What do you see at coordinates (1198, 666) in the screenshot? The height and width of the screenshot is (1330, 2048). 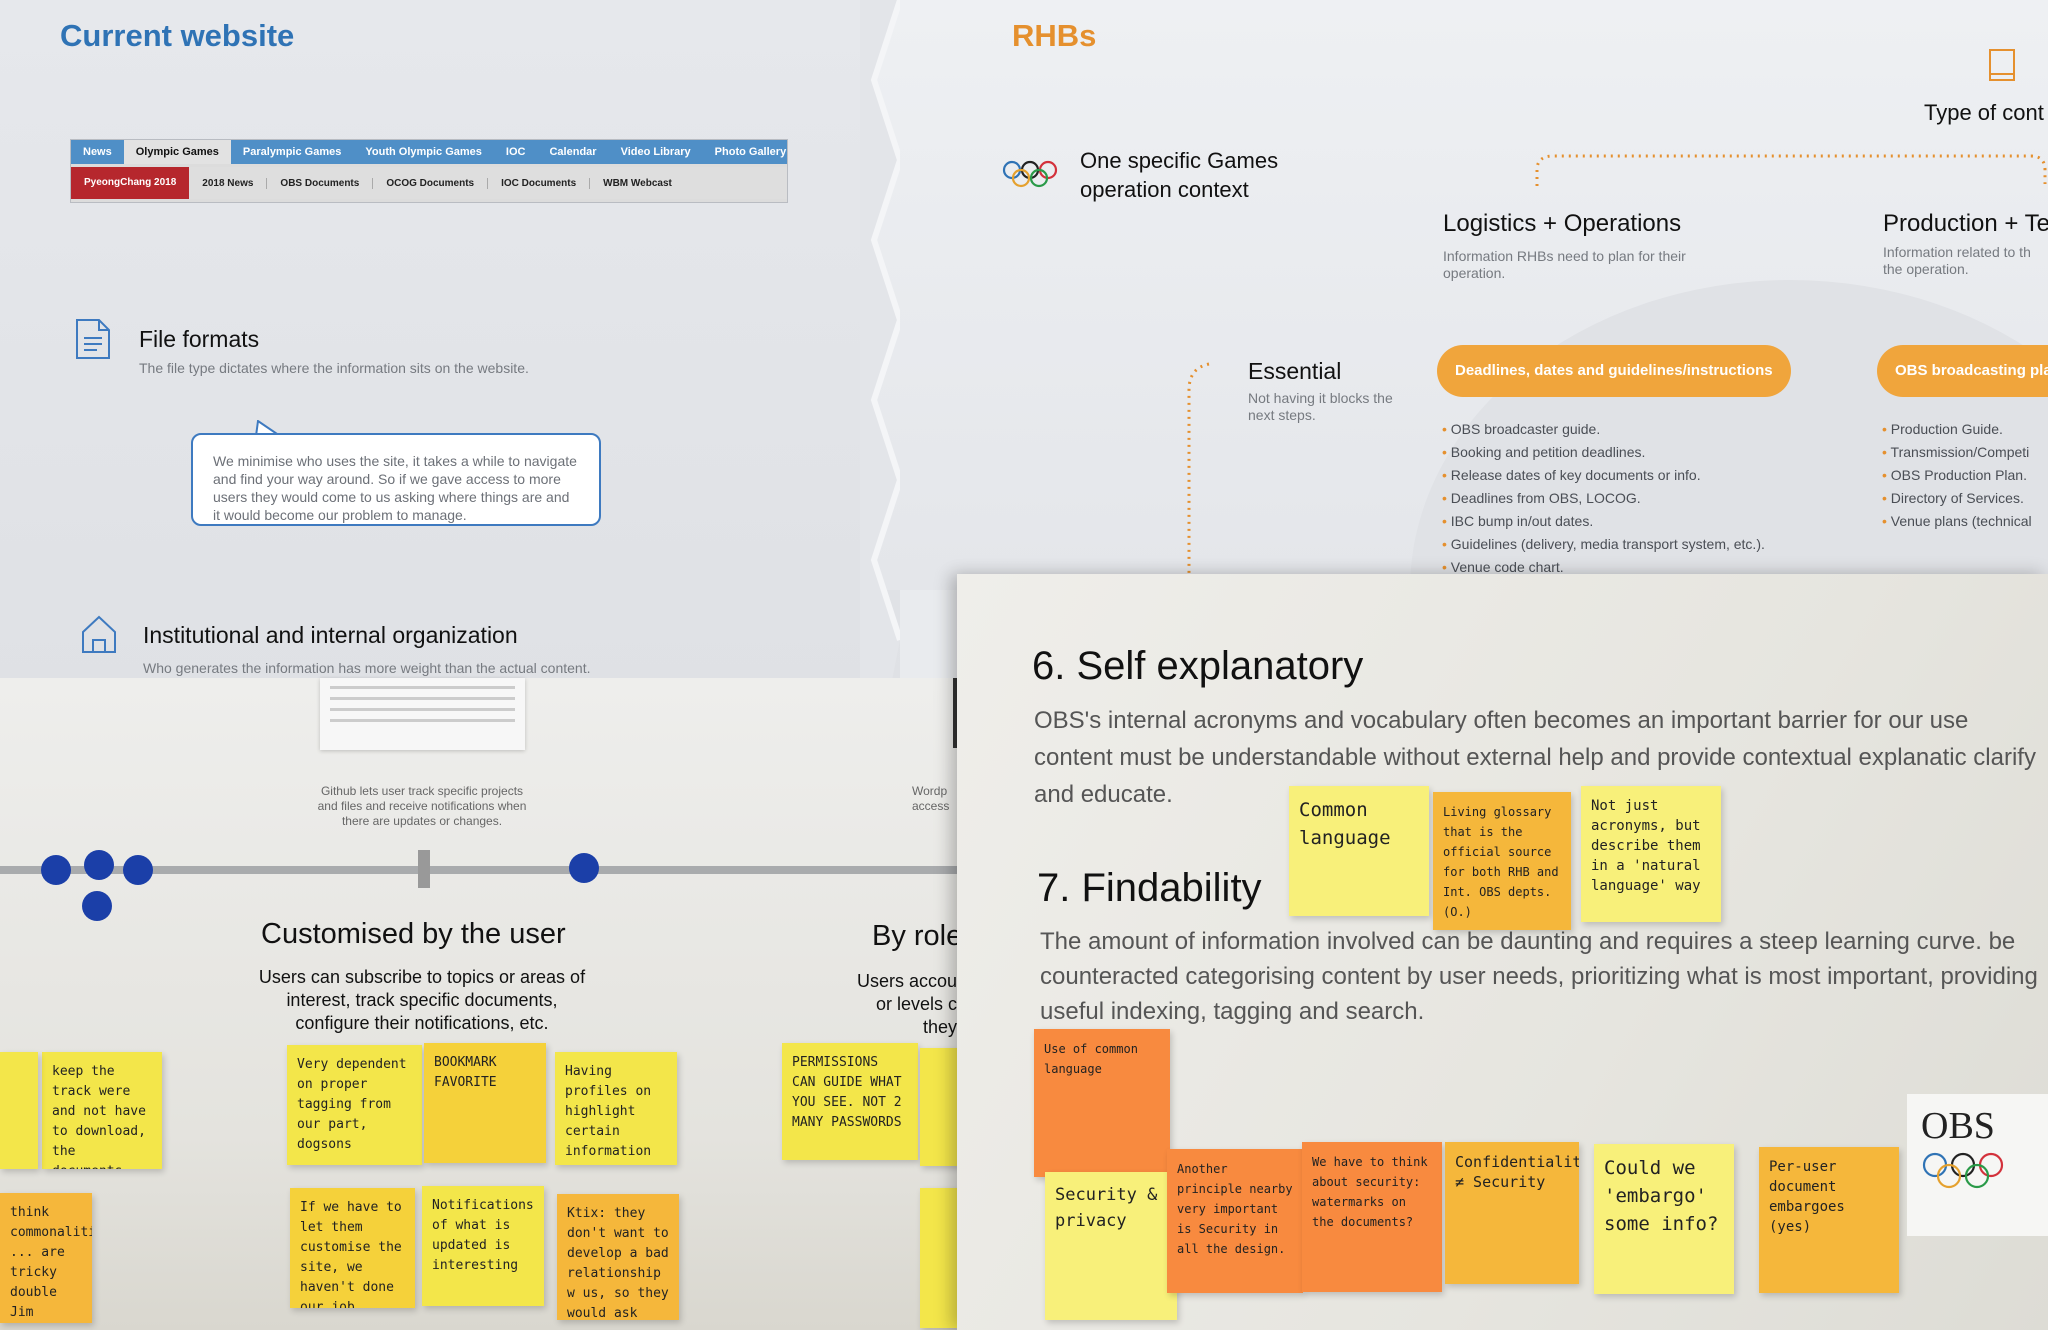 I see `principle-6-title: 6. Self explanatory` at bounding box center [1198, 666].